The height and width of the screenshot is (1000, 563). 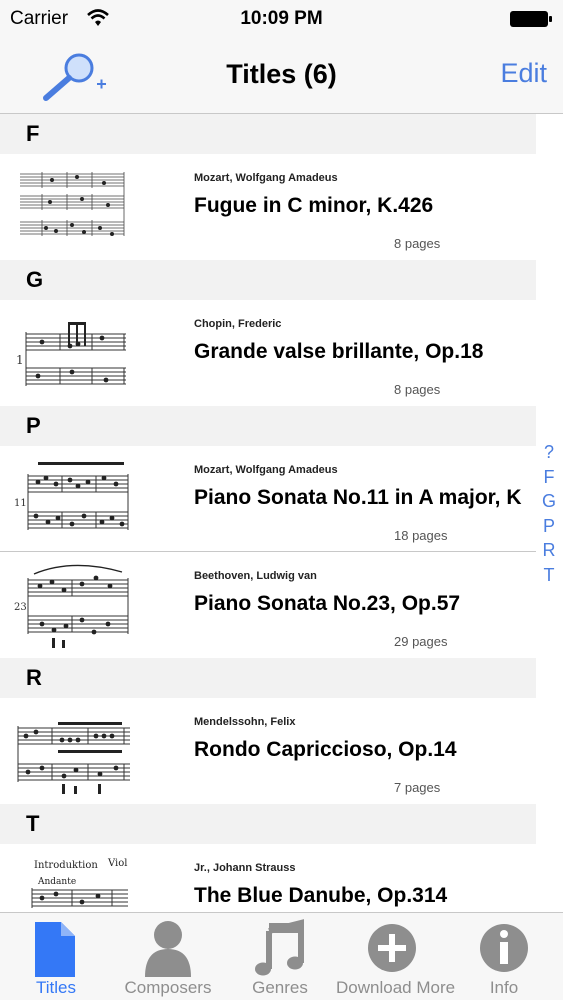 I want to click on tab-composers: Composers, so click(x=168, y=956).